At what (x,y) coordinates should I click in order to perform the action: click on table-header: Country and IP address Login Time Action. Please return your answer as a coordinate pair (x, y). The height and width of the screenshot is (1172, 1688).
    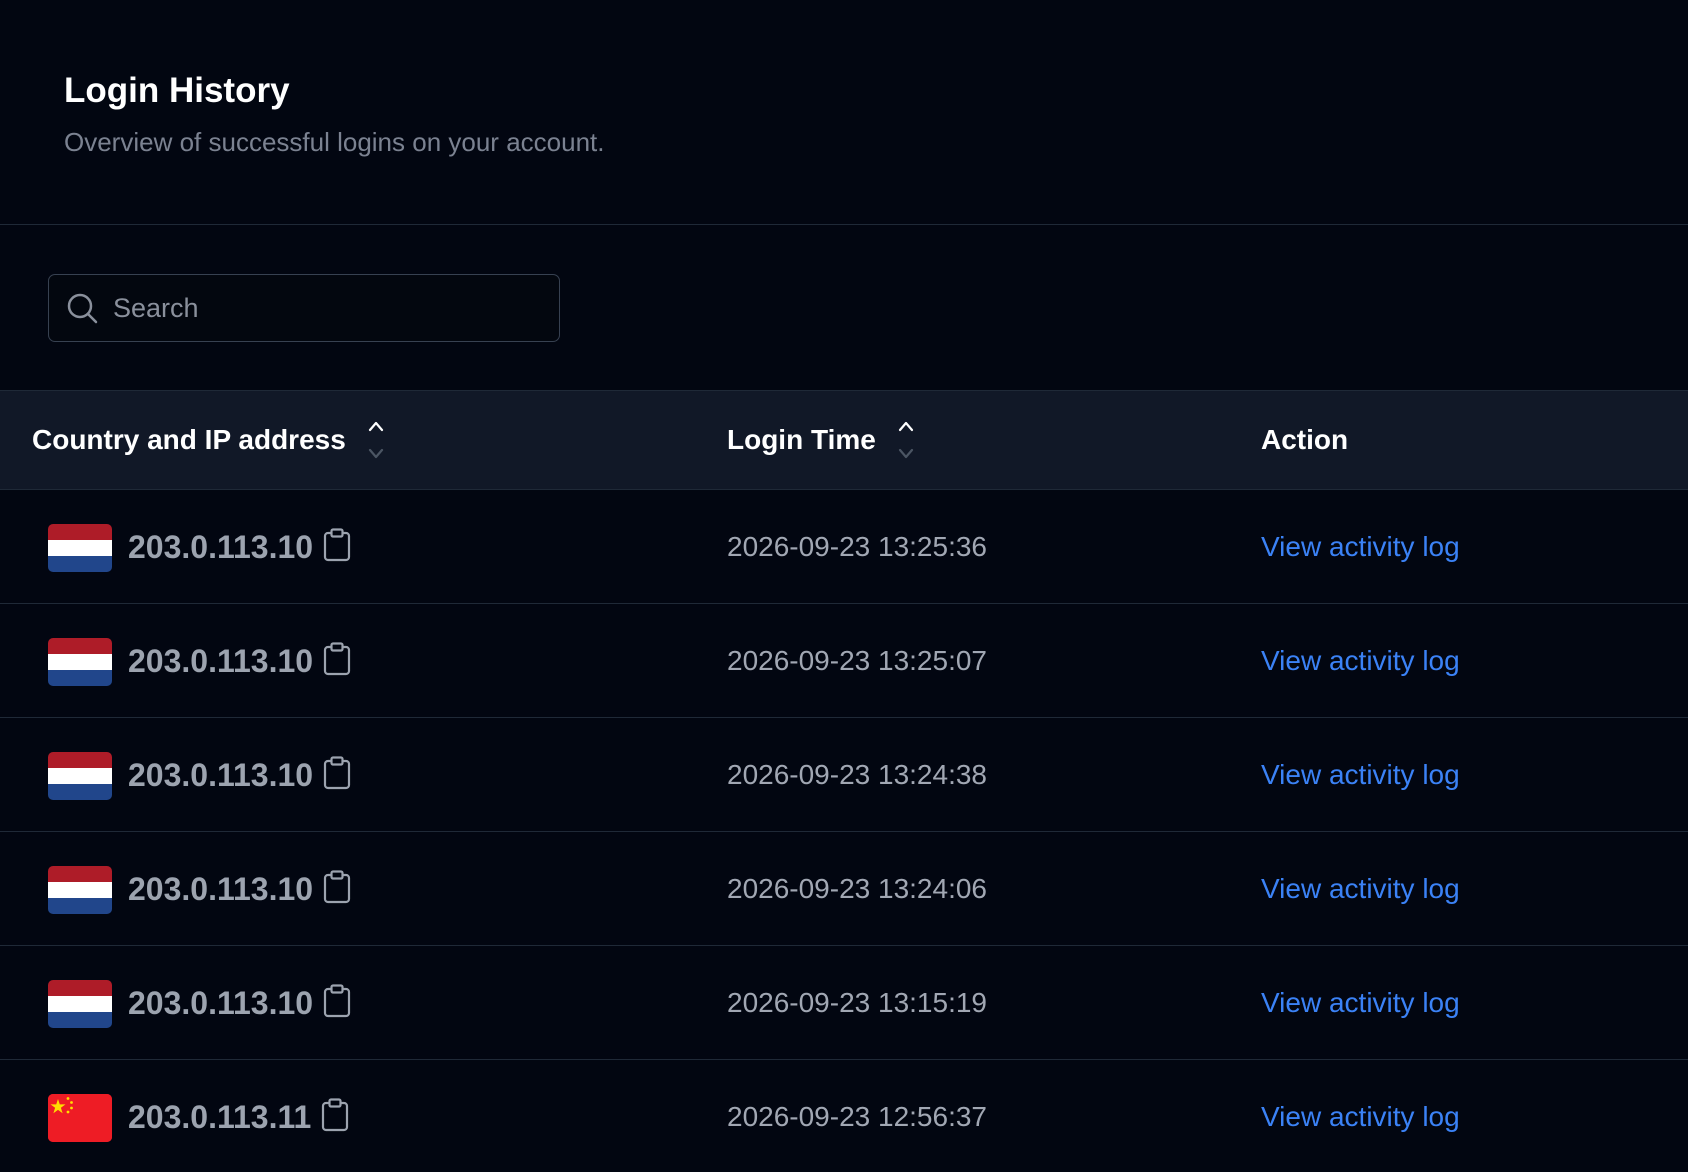
    Looking at the image, I should click on (844, 440).